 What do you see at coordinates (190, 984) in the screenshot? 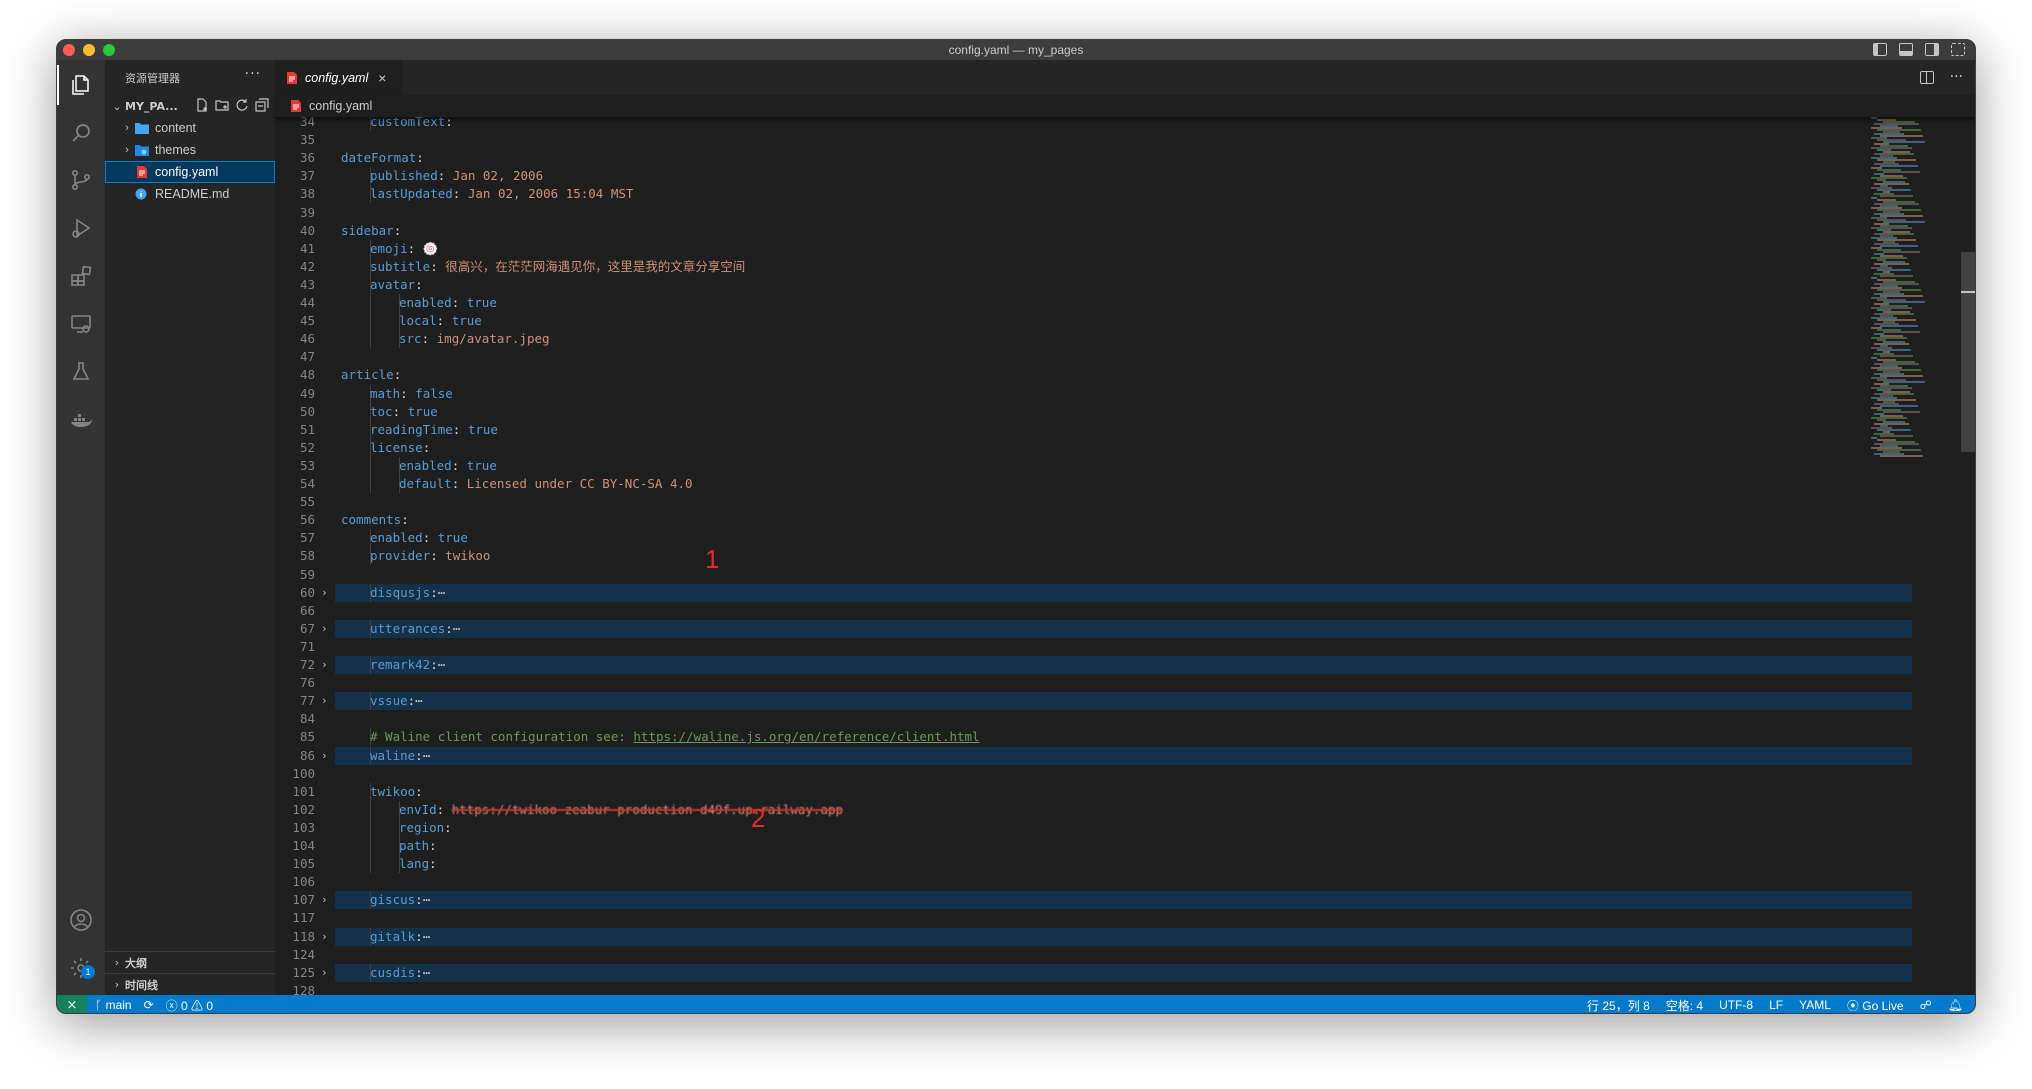
I see `timeline-section: › 时间线` at bounding box center [190, 984].